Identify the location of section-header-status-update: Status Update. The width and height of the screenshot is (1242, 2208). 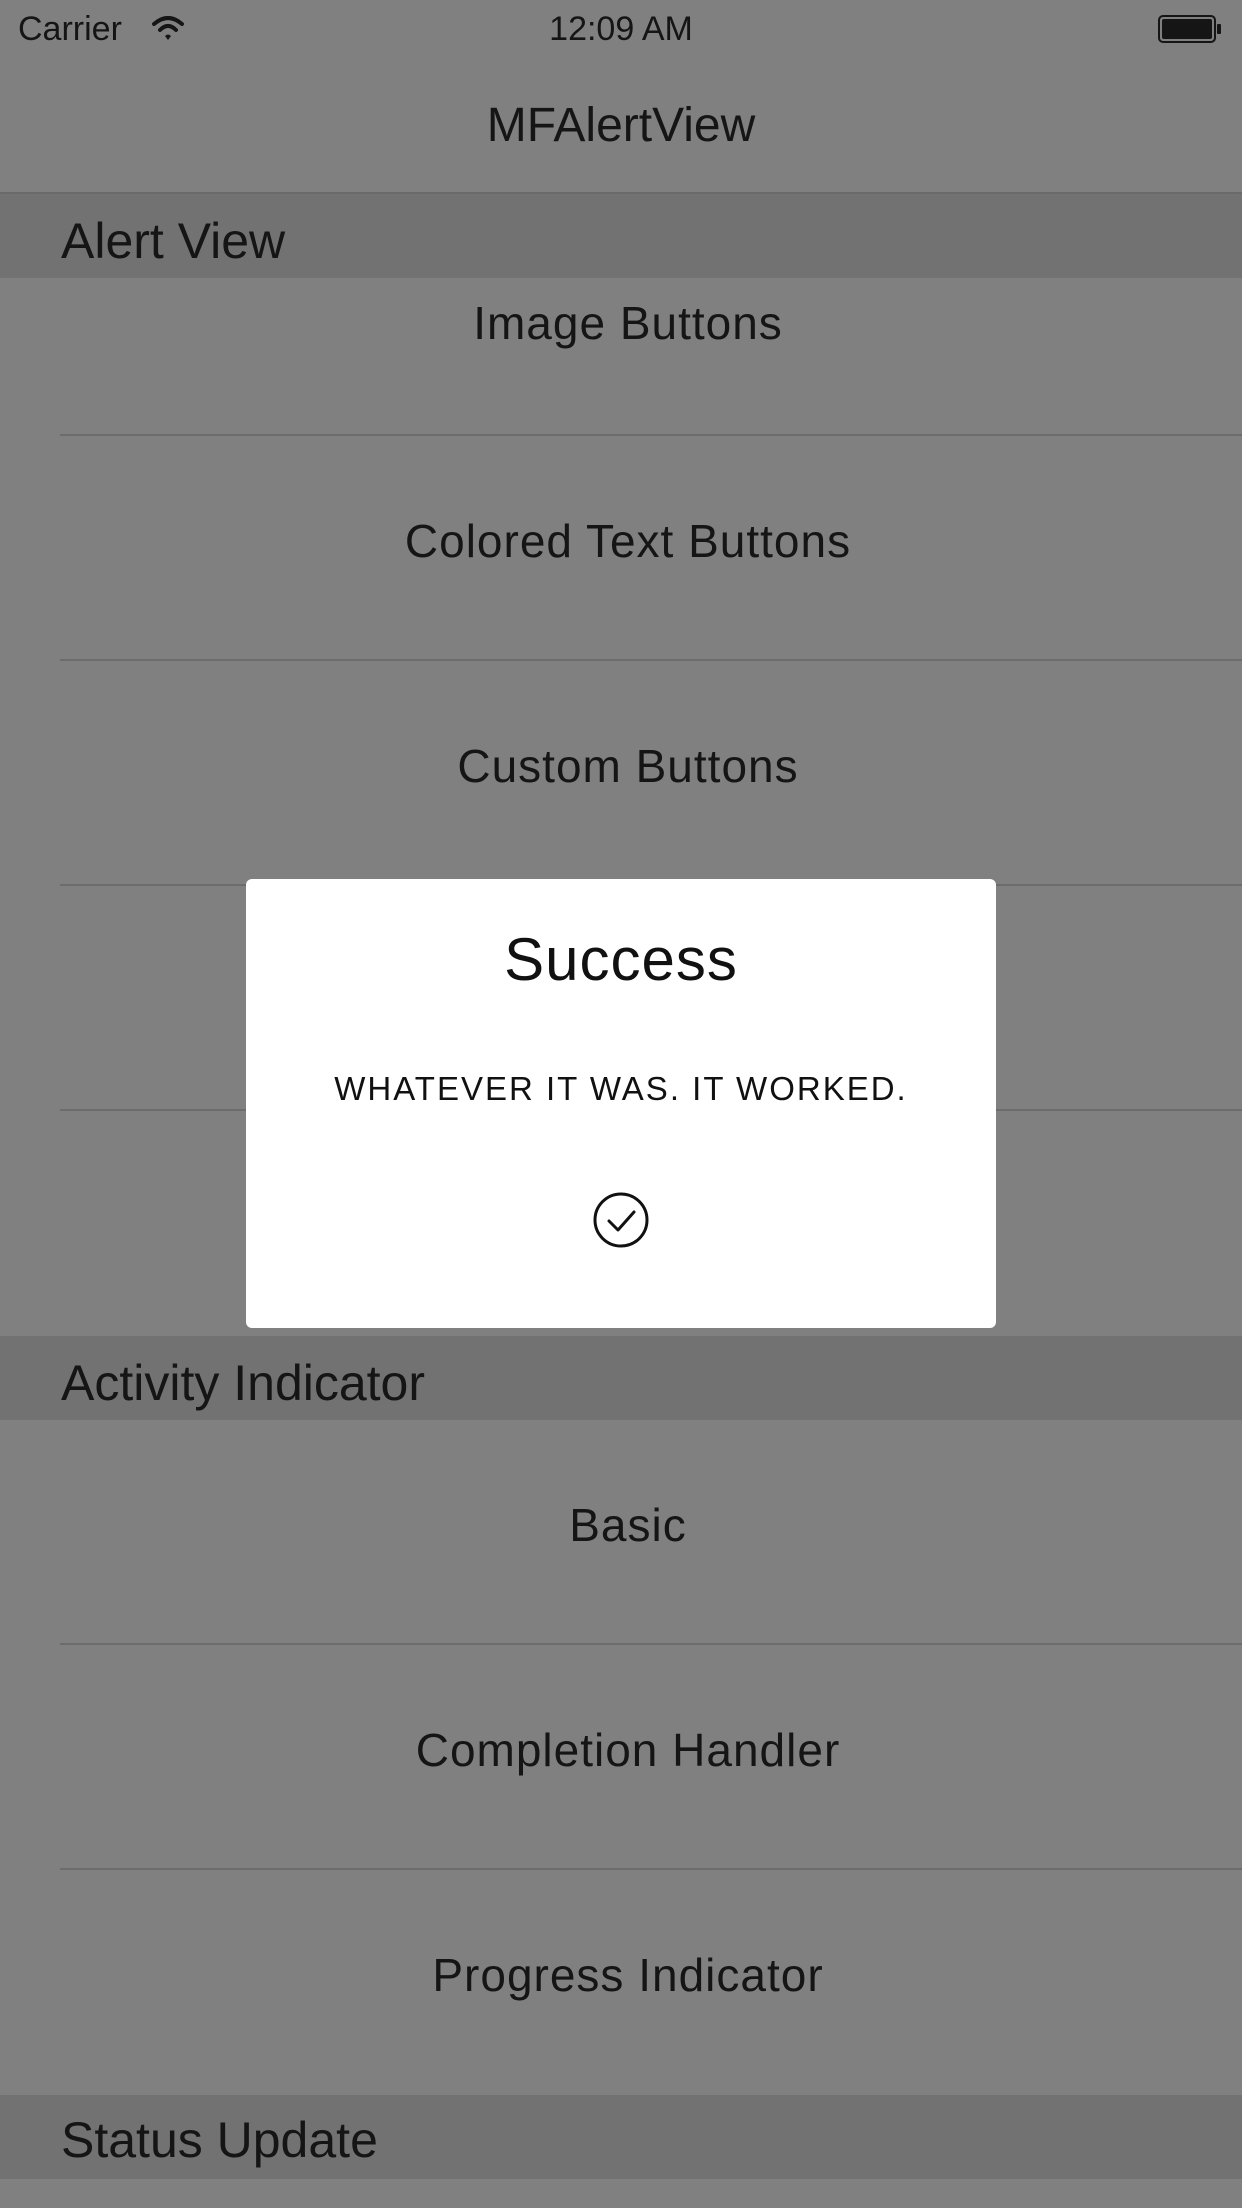
(621, 2137).